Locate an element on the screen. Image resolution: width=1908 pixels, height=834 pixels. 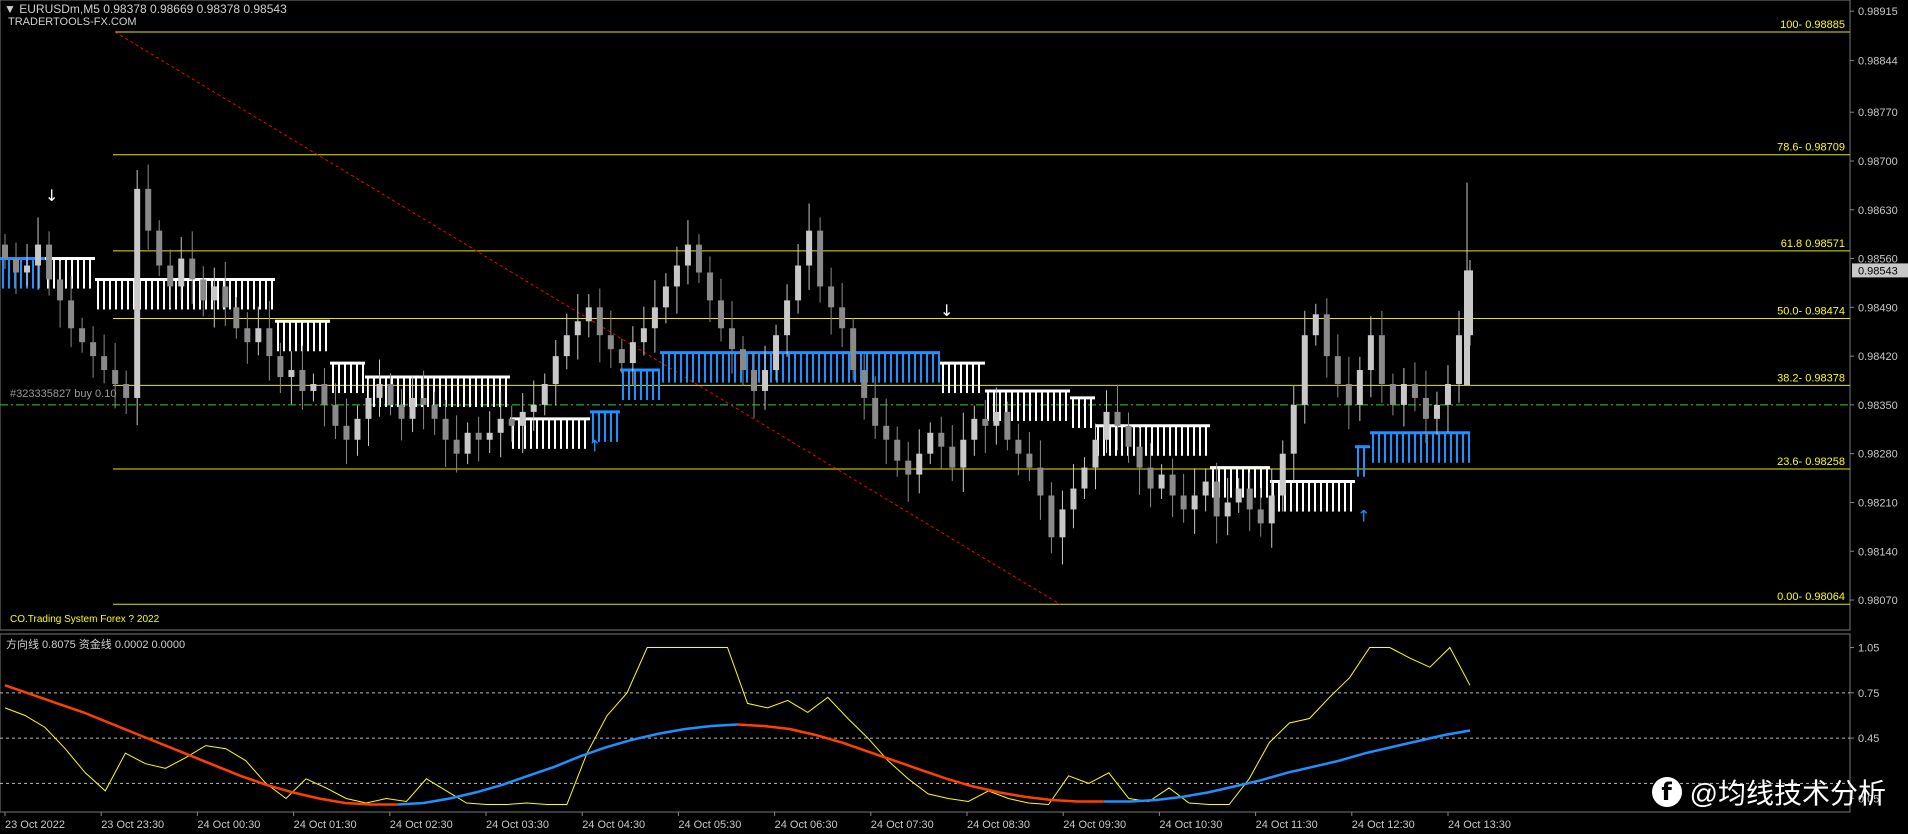
order-label: #323335827 buy 0.10 is located at coordinates (63, 394).